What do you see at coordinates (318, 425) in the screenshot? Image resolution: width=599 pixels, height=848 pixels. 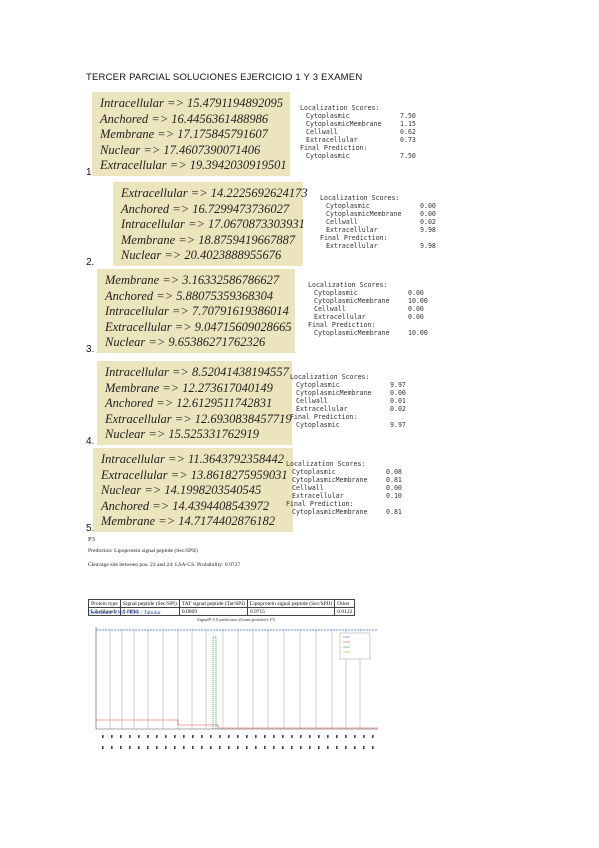 I see `final-prediction-class: Cytoplasmic` at bounding box center [318, 425].